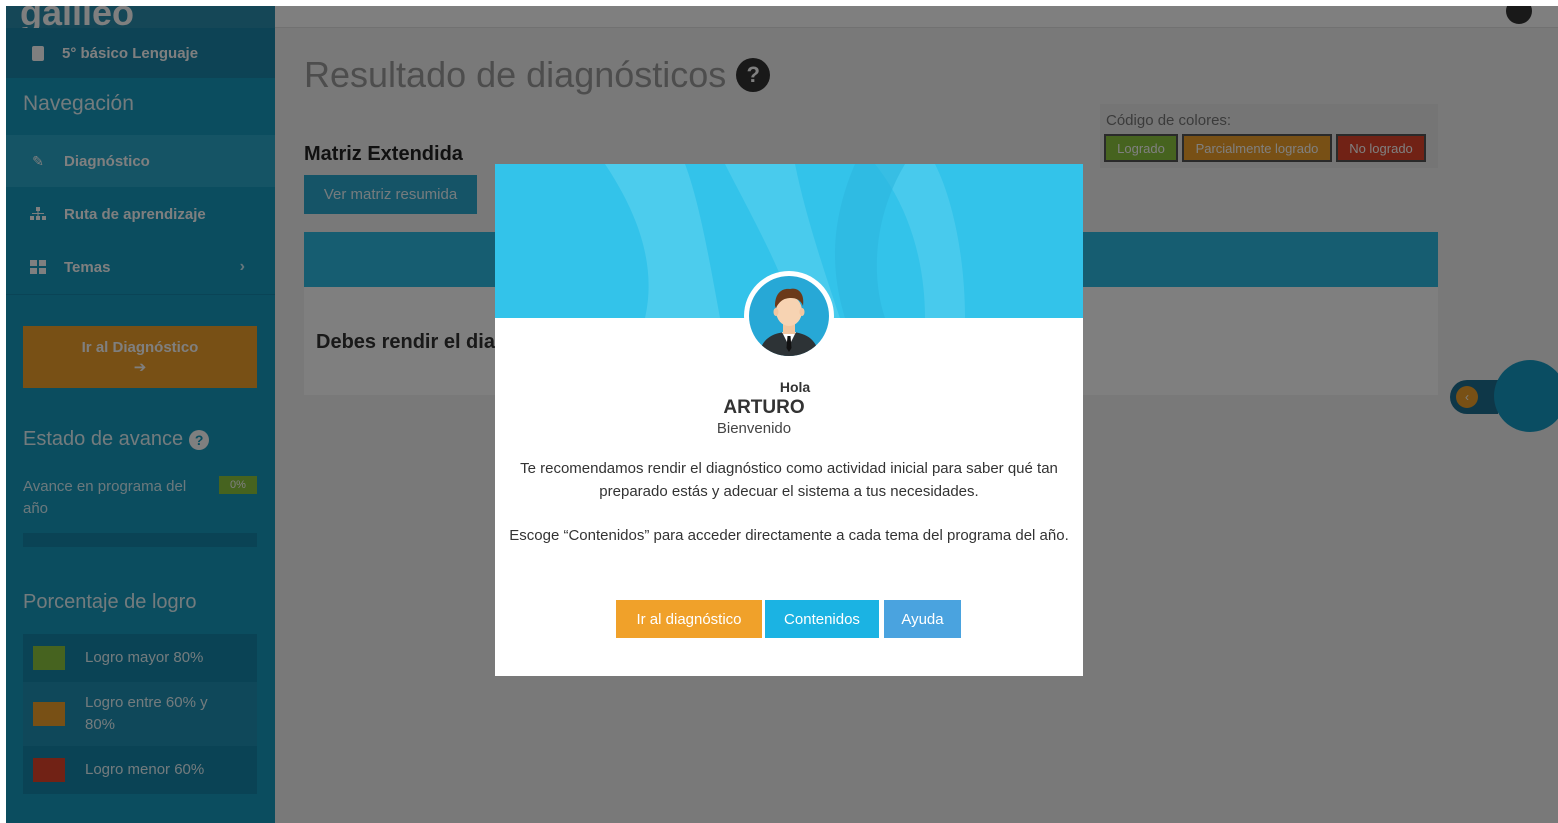 This screenshot has width=1558, height=823. What do you see at coordinates (795, 387) in the screenshot?
I see `greeting: Hola` at bounding box center [795, 387].